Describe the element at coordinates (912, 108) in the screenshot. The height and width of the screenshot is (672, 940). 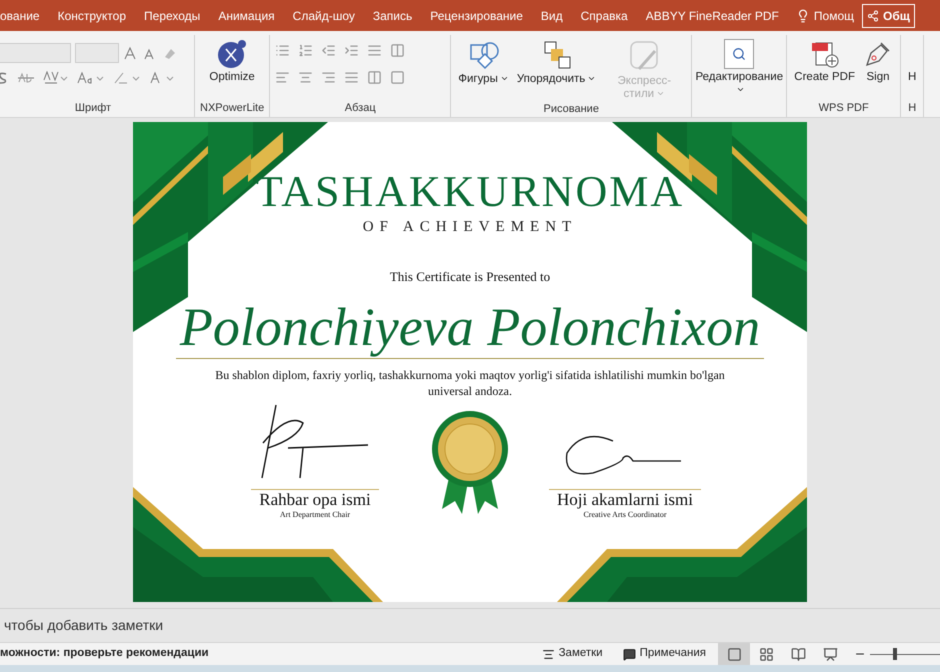
I see `group-label: Н` at that location.